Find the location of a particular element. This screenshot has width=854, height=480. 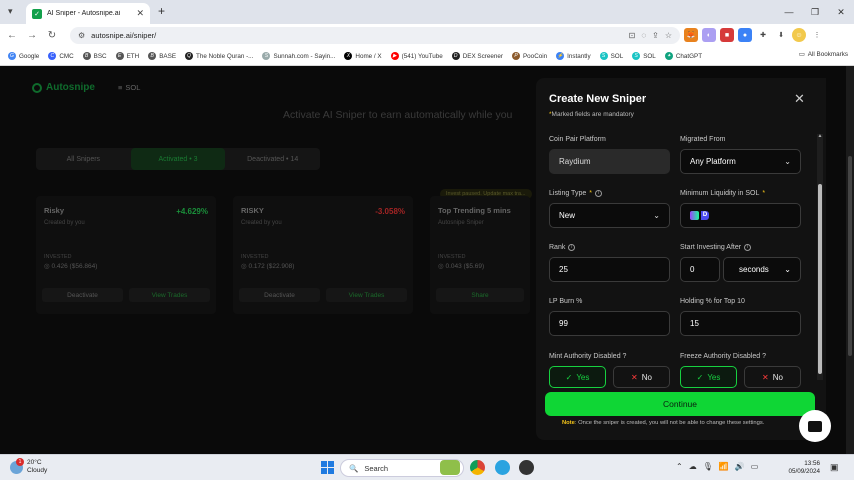

close-window-icon: ✕ is located at coordinates (841, 12).